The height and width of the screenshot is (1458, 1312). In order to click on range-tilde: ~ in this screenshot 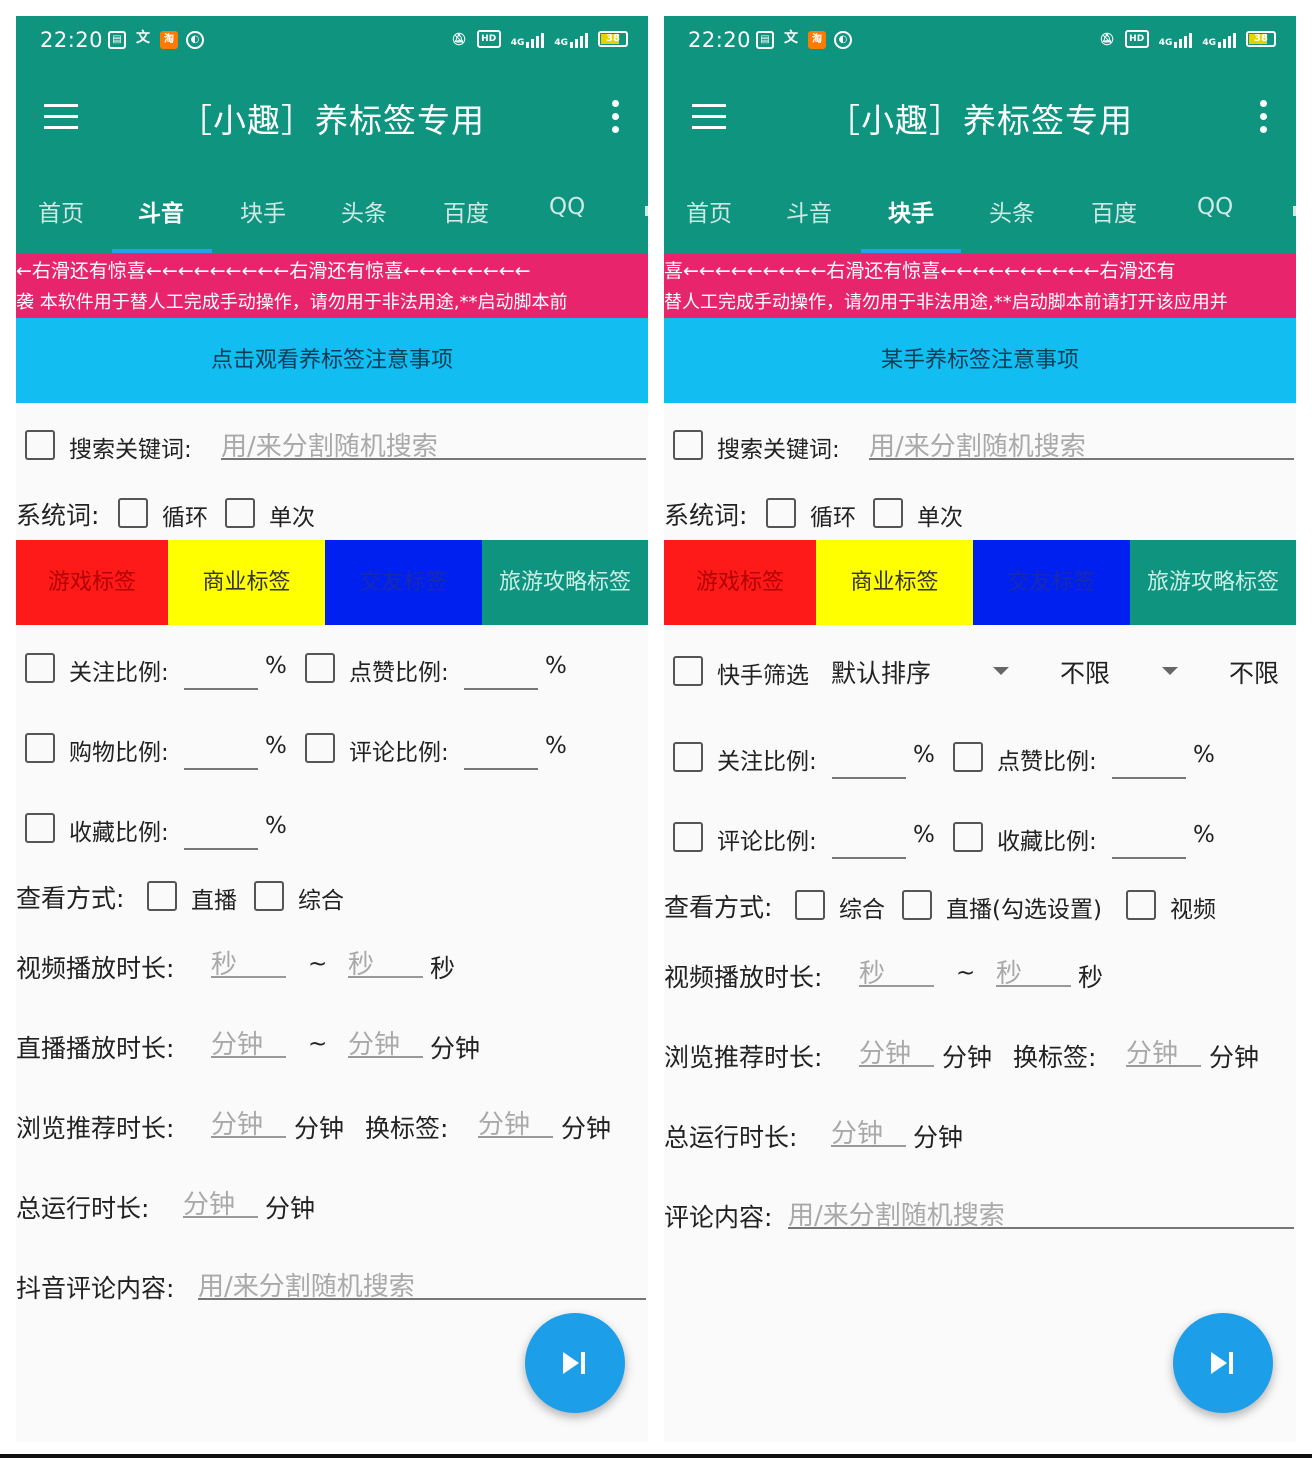, I will do `click(318, 1044)`.